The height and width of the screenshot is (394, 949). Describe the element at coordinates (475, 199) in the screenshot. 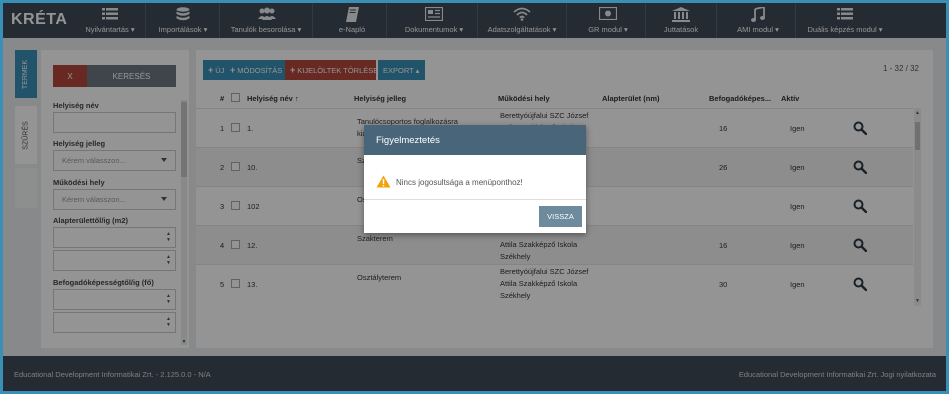

I see `dialog-divider` at that location.